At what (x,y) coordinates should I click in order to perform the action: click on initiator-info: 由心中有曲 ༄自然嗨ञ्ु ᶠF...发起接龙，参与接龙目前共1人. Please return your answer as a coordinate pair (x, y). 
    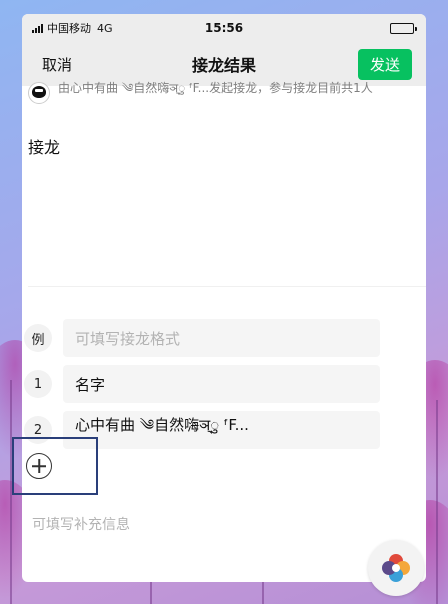
    Looking at the image, I should click on (206, 92).